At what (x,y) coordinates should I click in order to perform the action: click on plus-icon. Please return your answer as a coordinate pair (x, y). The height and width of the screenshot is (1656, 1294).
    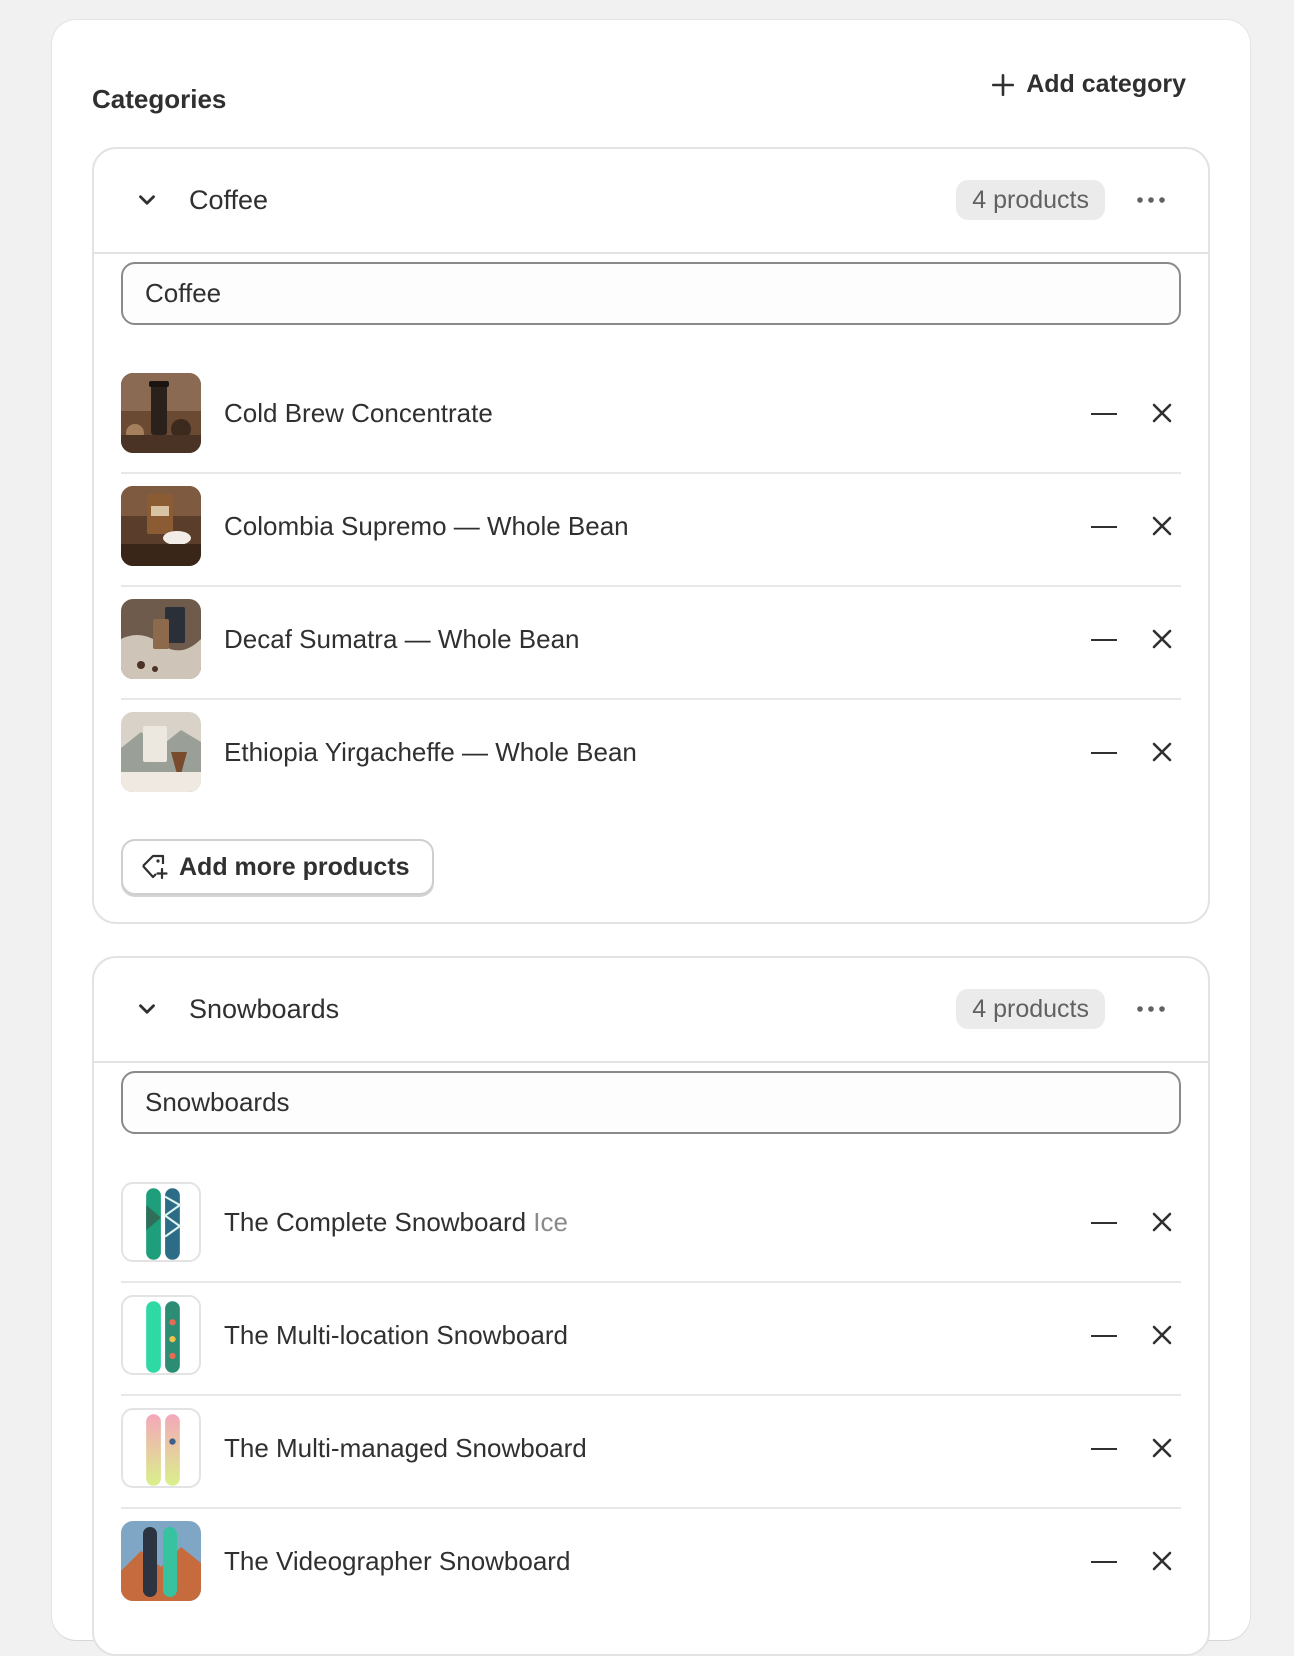
    Looking at the image, I should click on (1003, 84).